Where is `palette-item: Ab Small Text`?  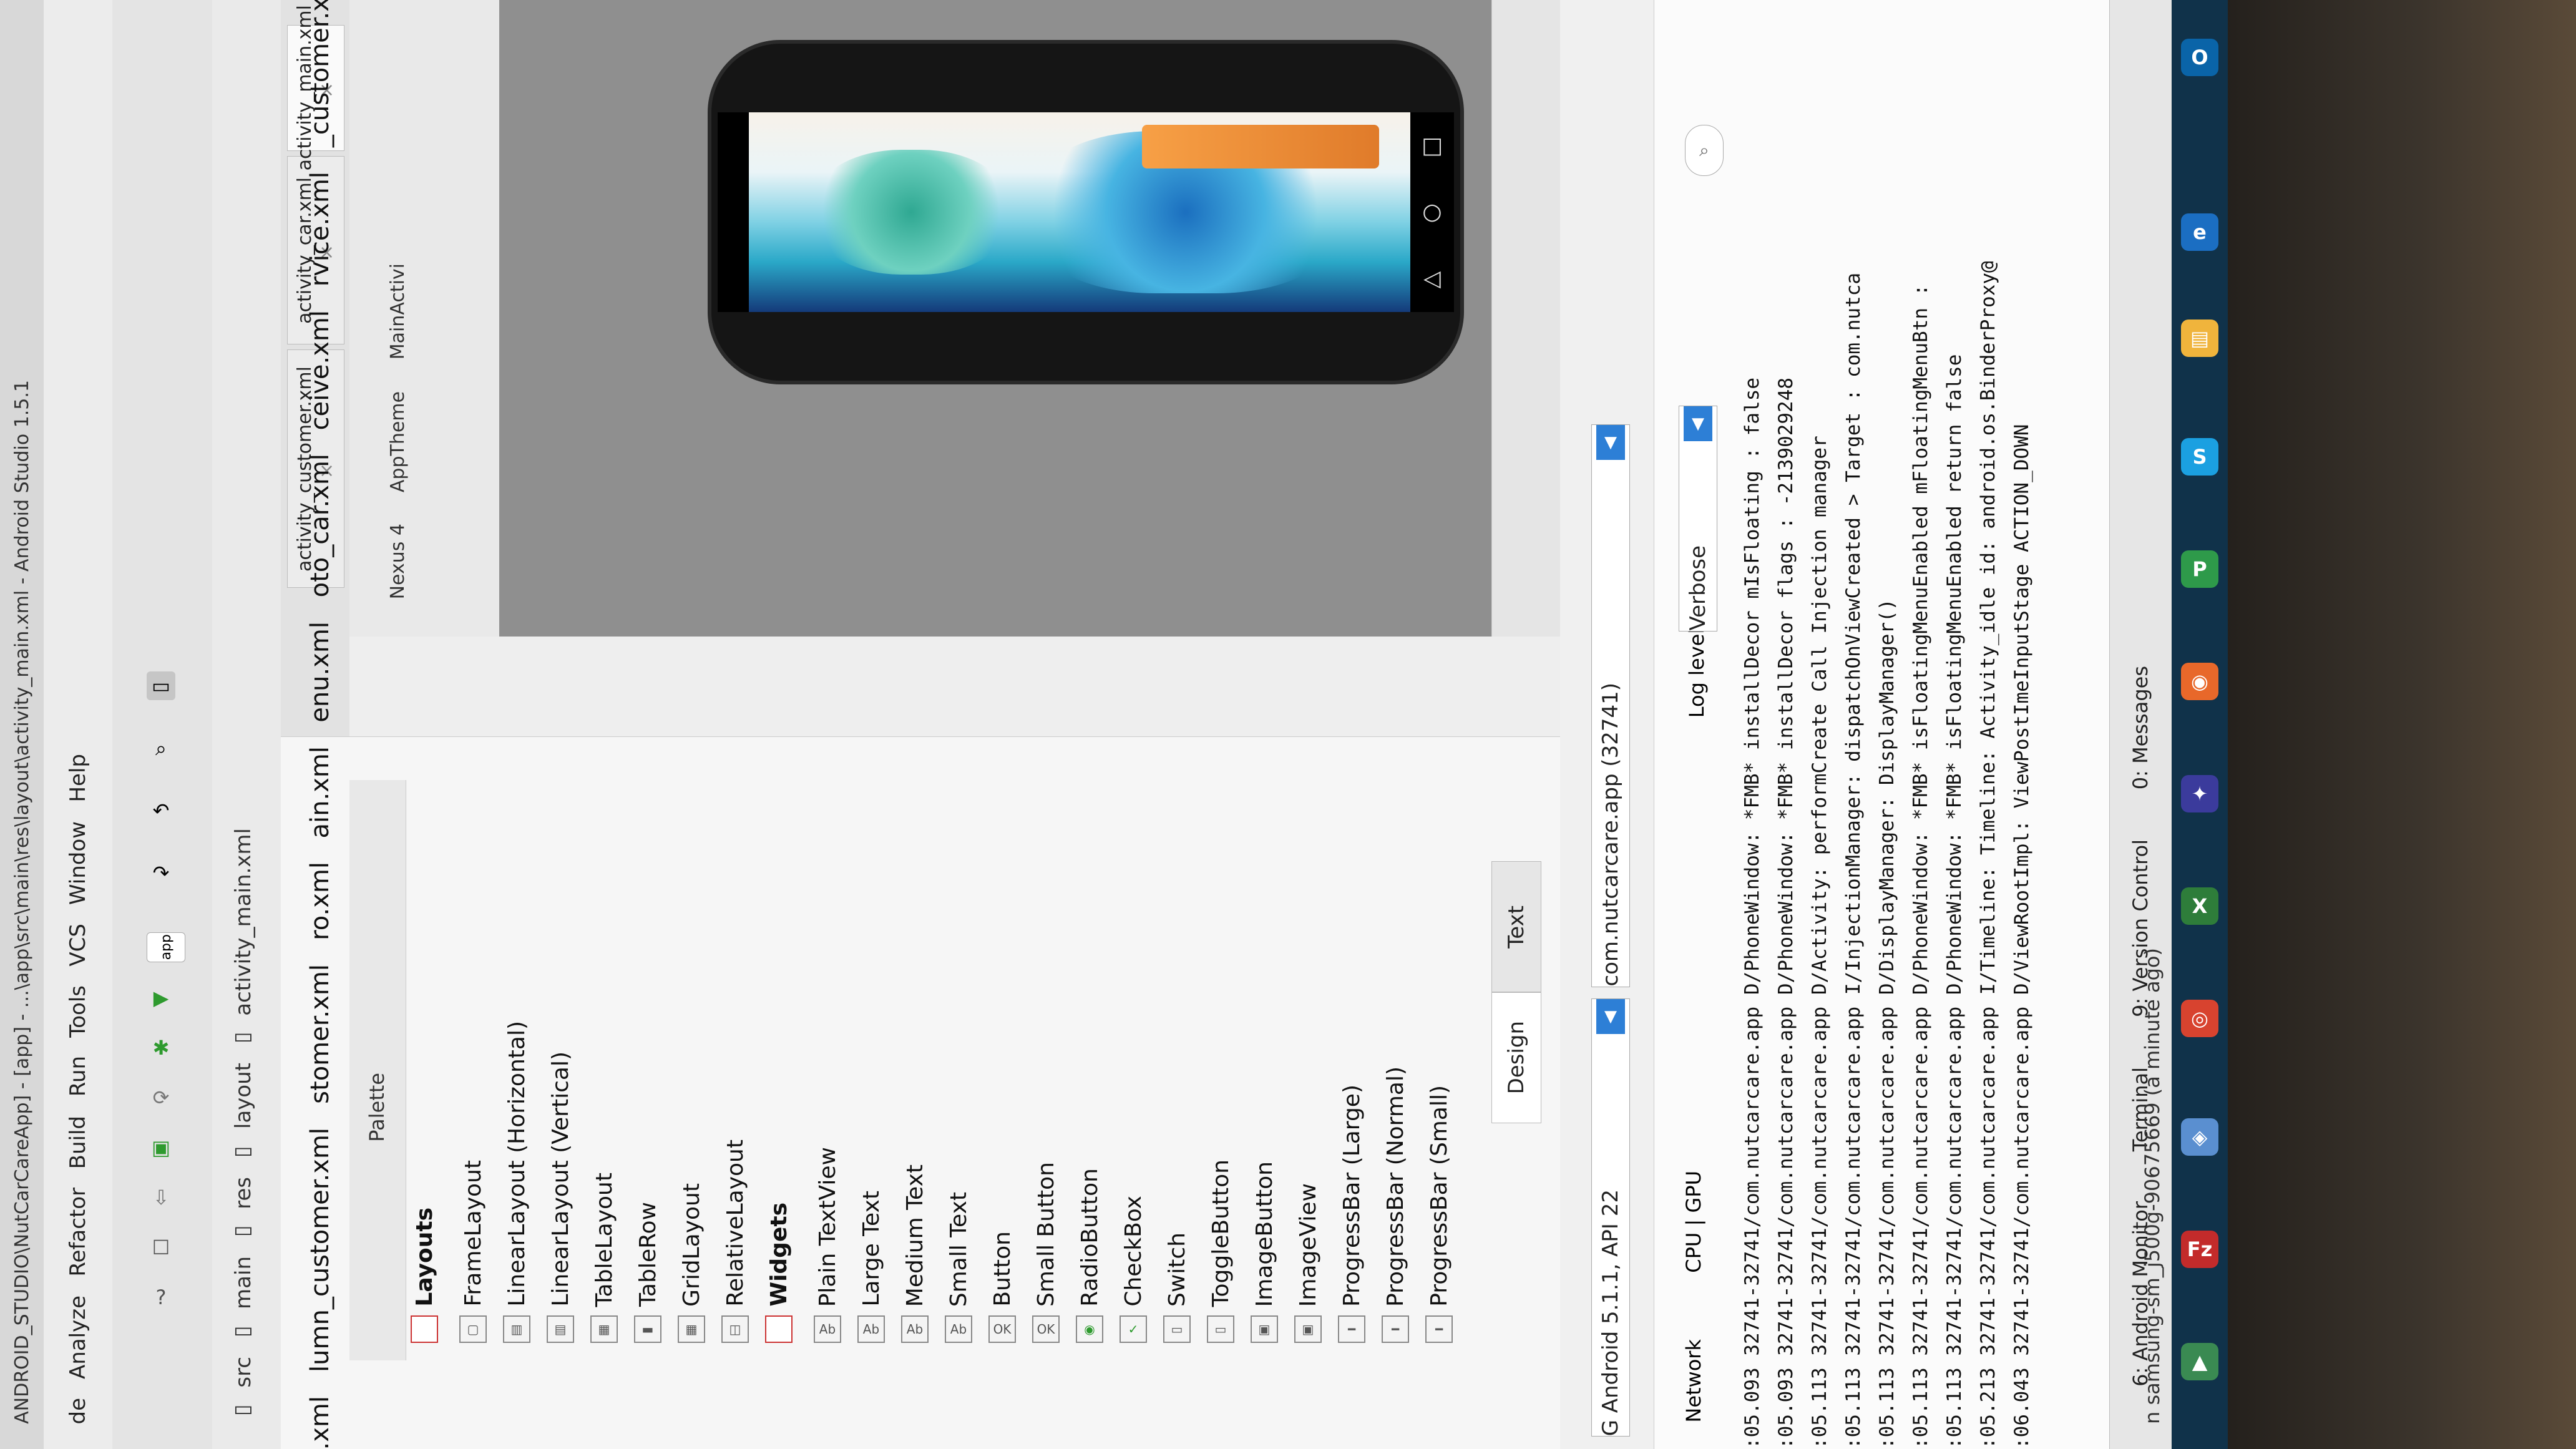
palette-item: Ab Small Text is located at coordinates (958, 1267).